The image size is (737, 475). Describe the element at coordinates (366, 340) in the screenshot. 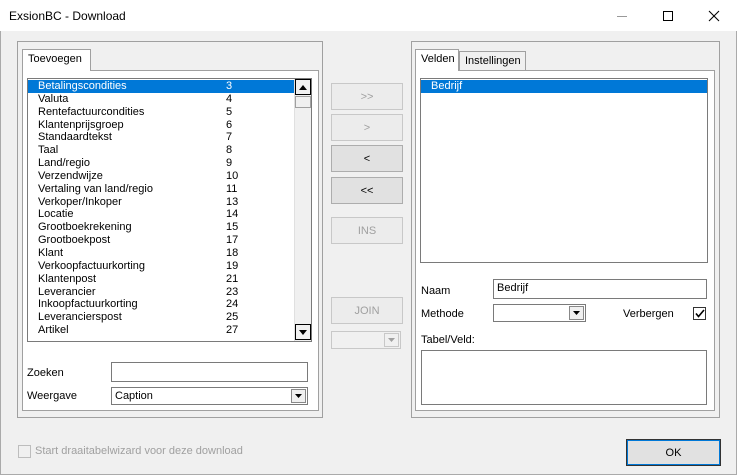

I see `join-combo` at that location.